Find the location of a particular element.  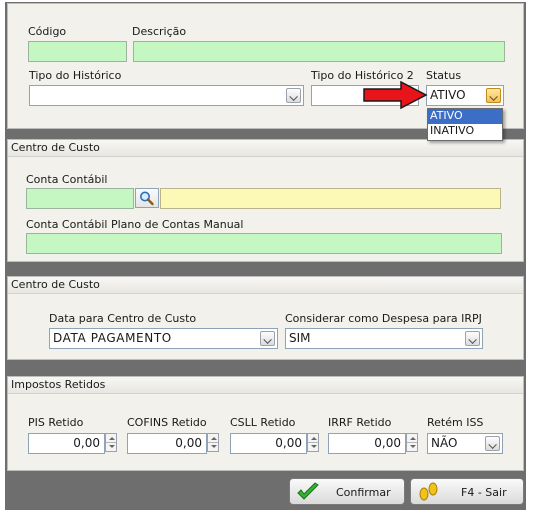

sair-label: F4 - Sair is located at coordinates (484, 492).